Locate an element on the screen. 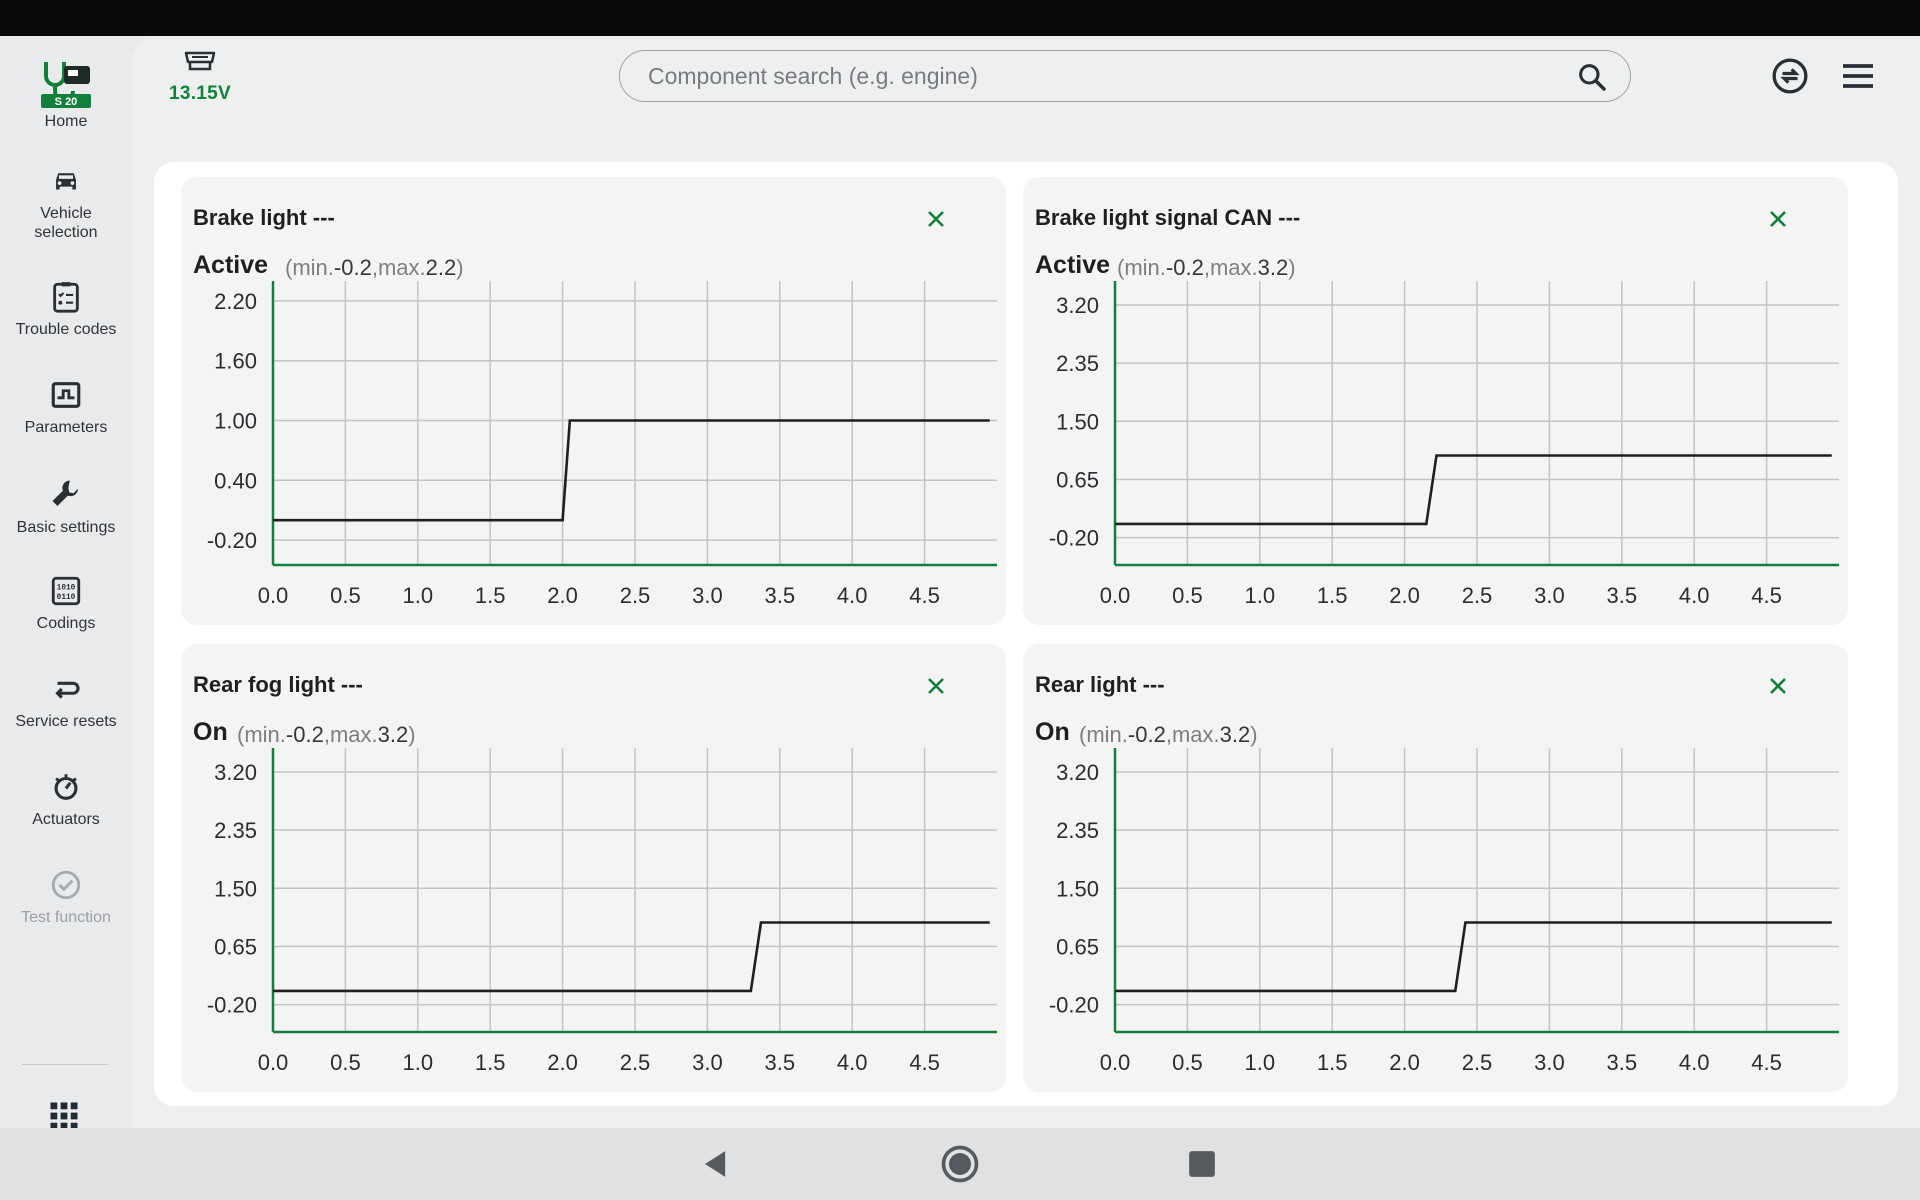 This screenshot has width=1920, height=1200. stethoscope-logo-icon: S 20 is located at coordinates (66, 85).